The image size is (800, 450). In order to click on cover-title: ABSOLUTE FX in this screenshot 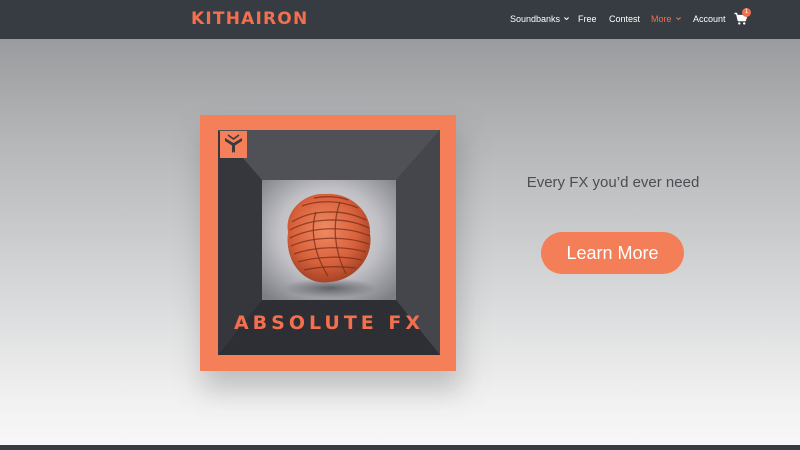, I will do `click(329, 323)`.